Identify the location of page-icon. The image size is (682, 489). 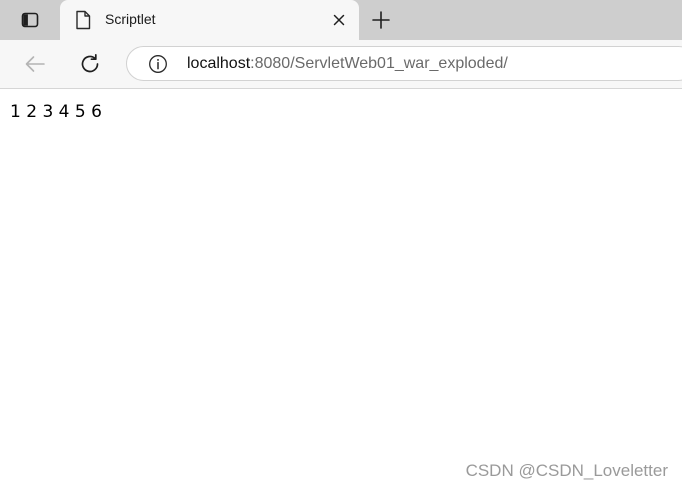
(83, 20).